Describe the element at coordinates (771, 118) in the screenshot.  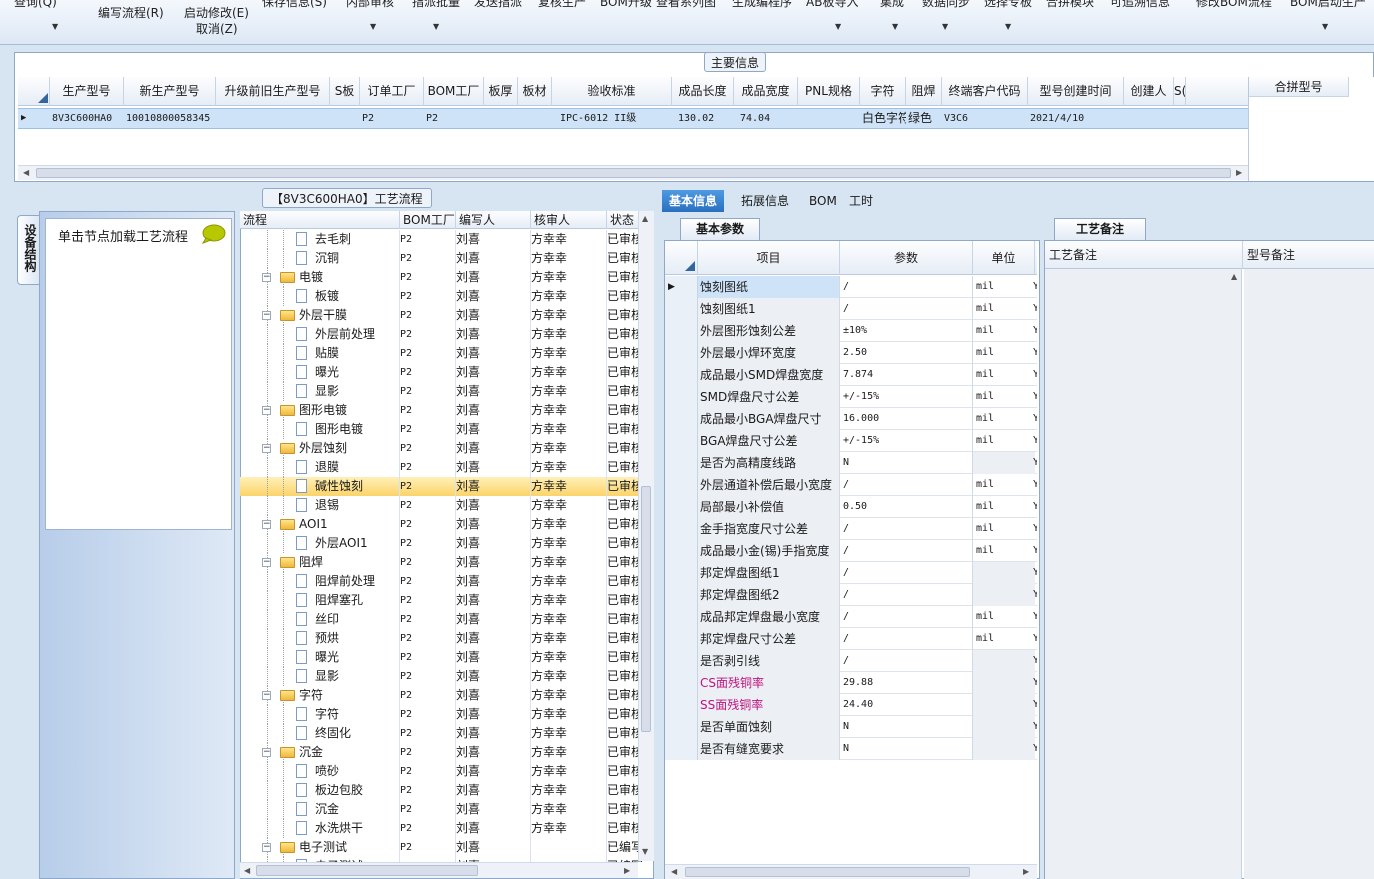
I see `main-grid-cell: 74.04` at that location.